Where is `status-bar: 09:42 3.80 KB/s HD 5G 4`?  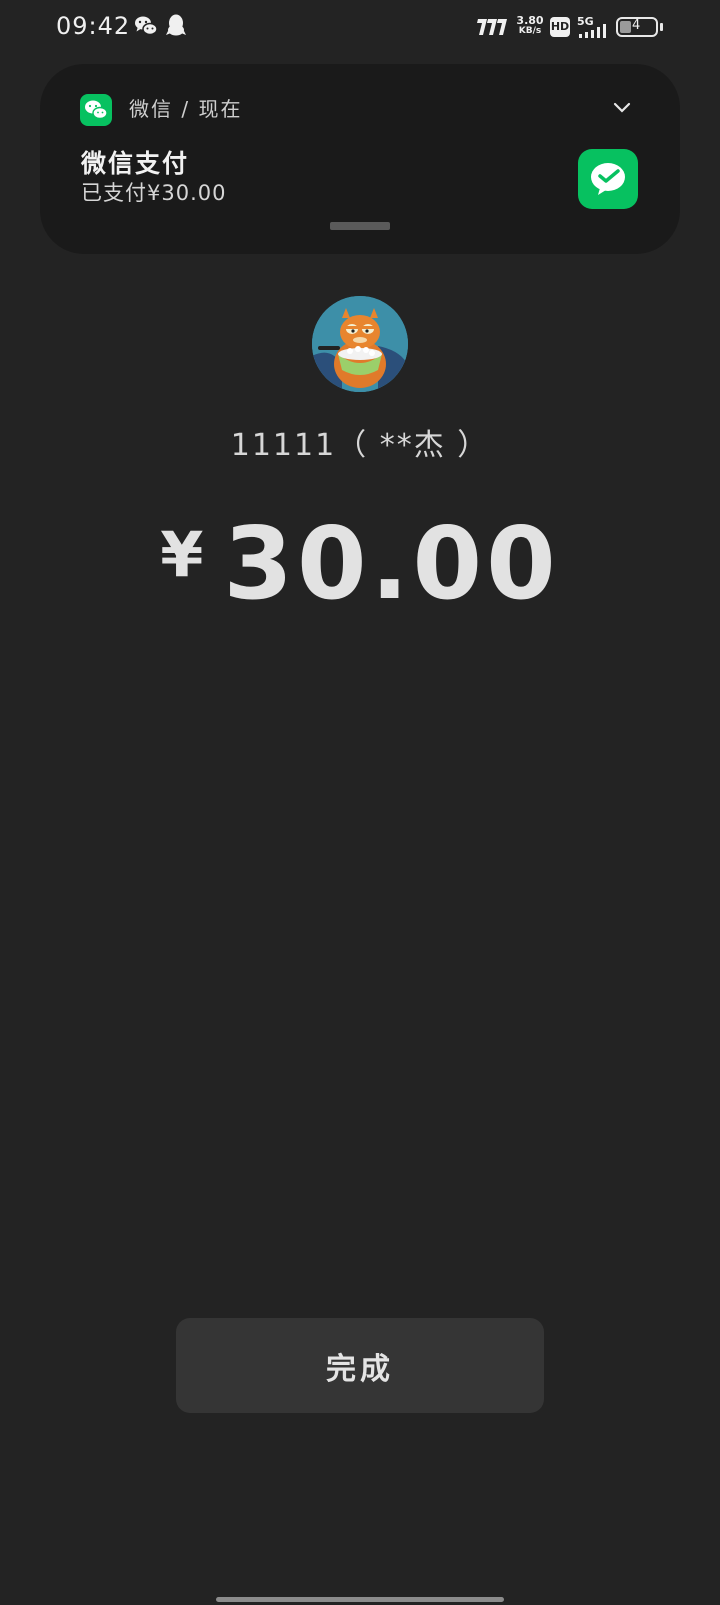
status-bar: 09:42 3.80 KB/s HD 5G 4 is located at coordinates (360, 28).